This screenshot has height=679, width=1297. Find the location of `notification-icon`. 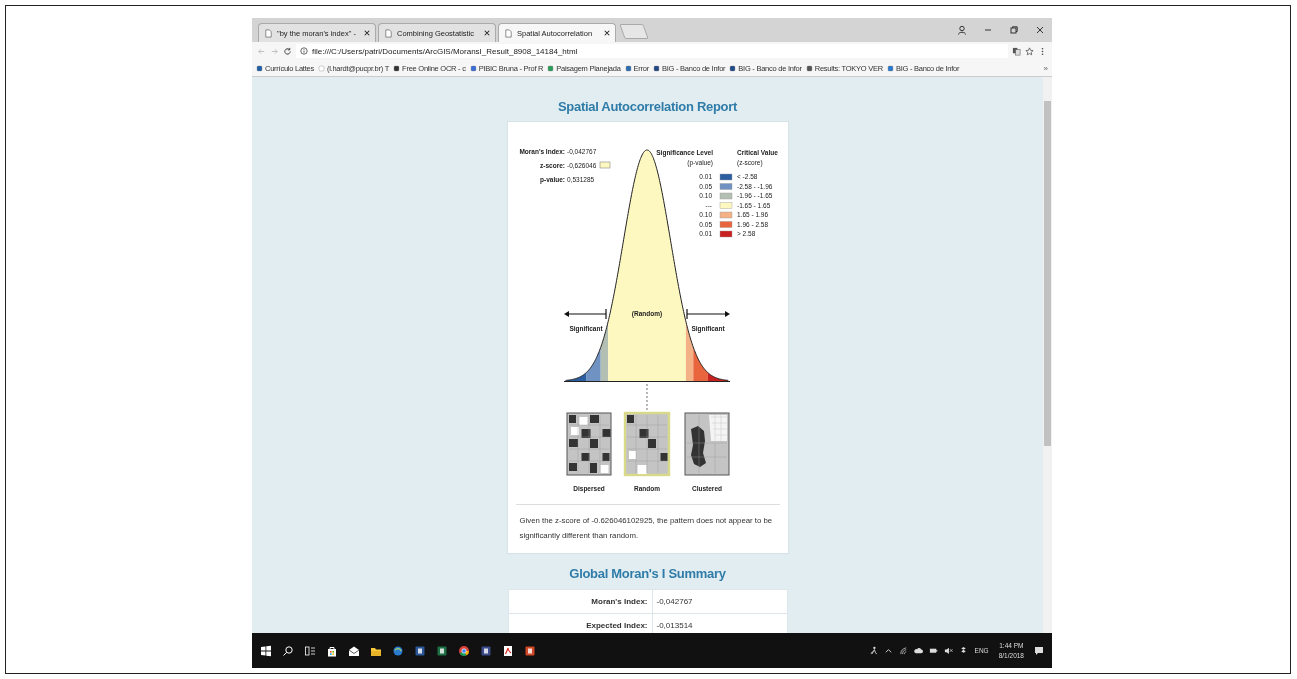

notification-icon is located at coordinates (1039, 650).